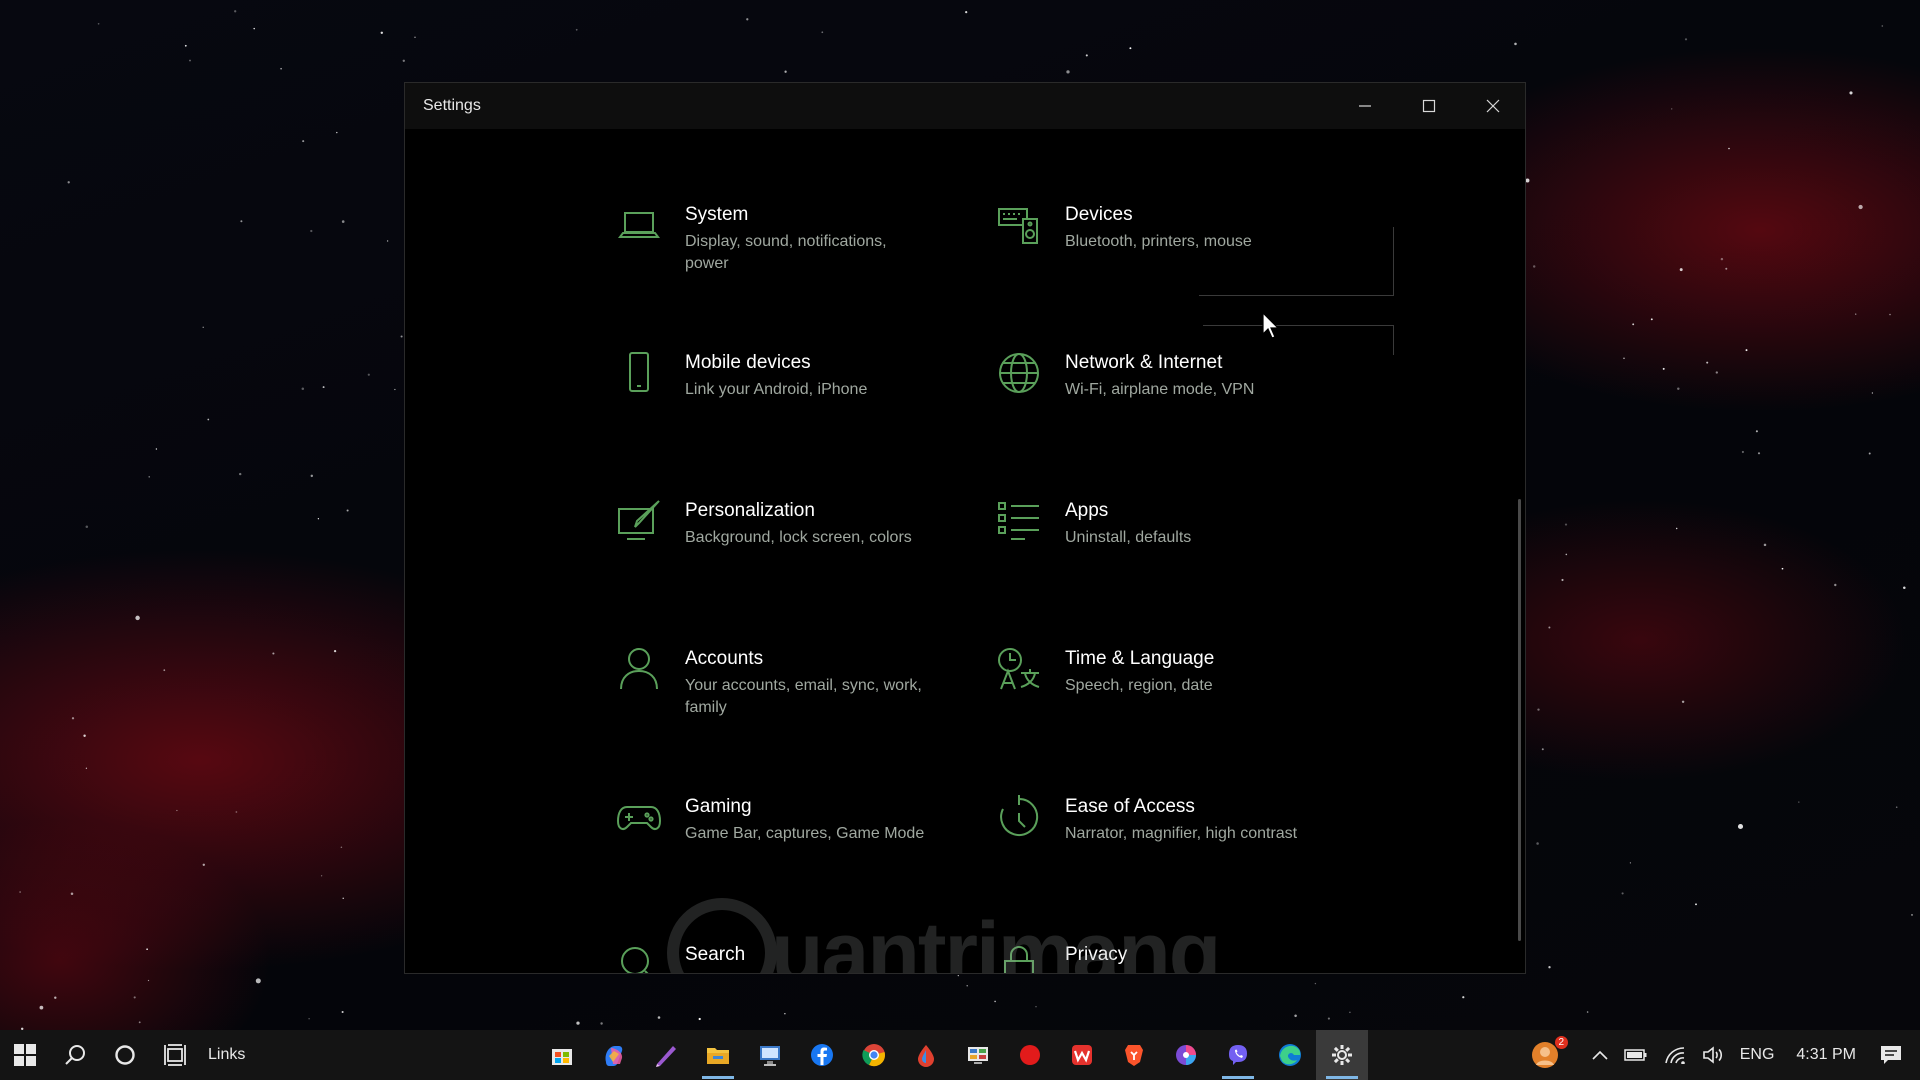 This screenshot has height=1080, width=1920. What do you see at coordinates (562, 1055) in the screenshot?
I see `store-app` at bounding box center [562, 1055].